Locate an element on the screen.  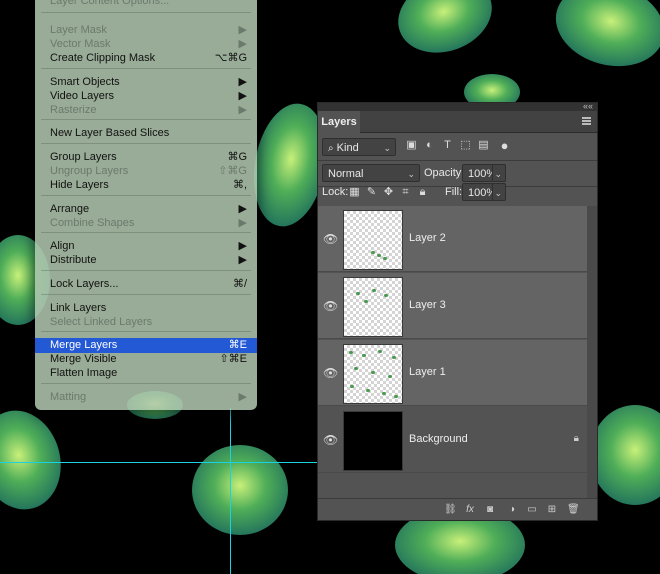
layer-style-fx-icon: fx is located at coordinates (470, 510).